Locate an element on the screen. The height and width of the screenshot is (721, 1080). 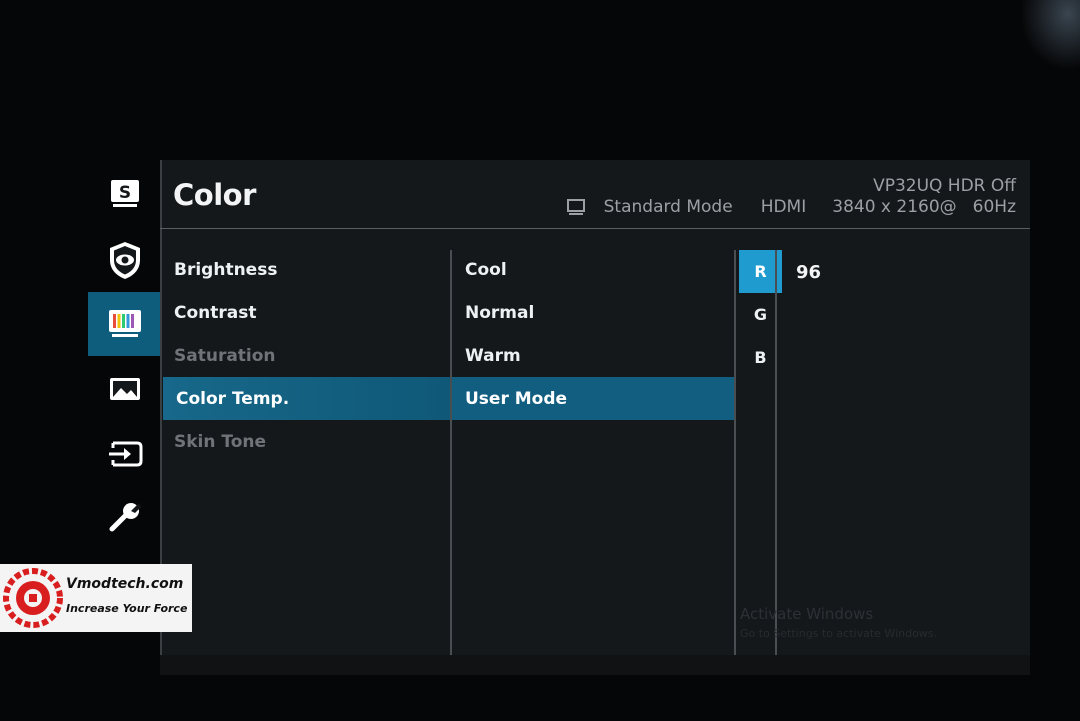
status-resolution: 3840 x 2160@ is located at coordinates (894, 207).